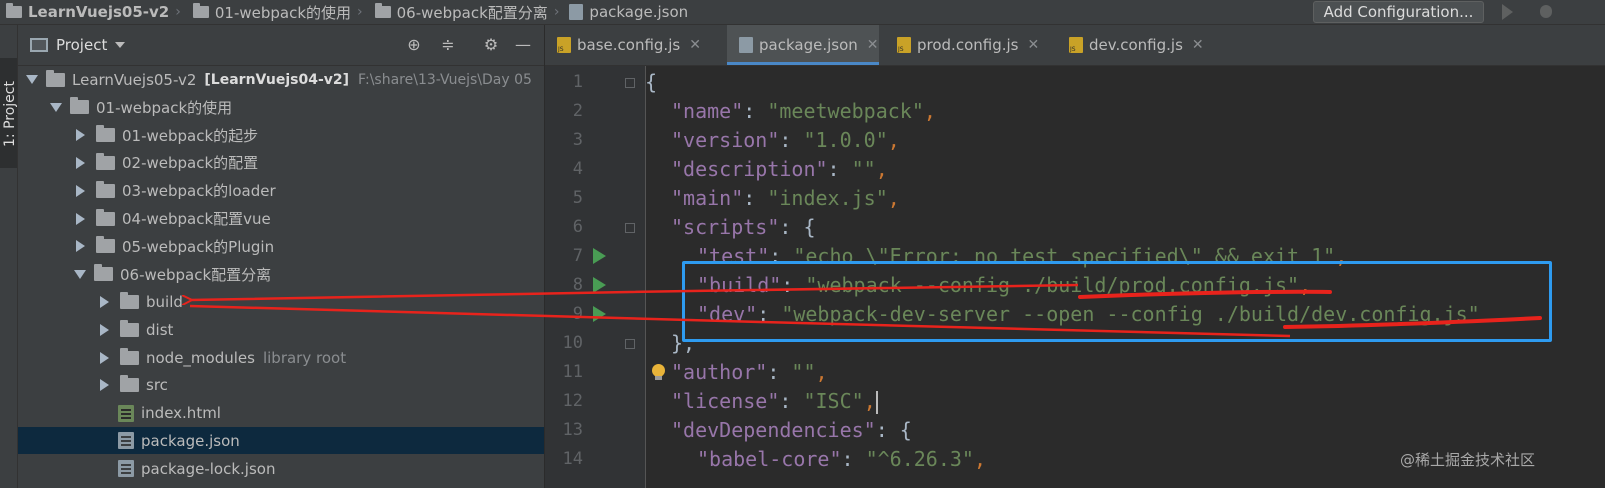 Image resolution: width=1605 pixels, height=488 pixels. I want to click on tree-item: index.html, so click(281, 413).